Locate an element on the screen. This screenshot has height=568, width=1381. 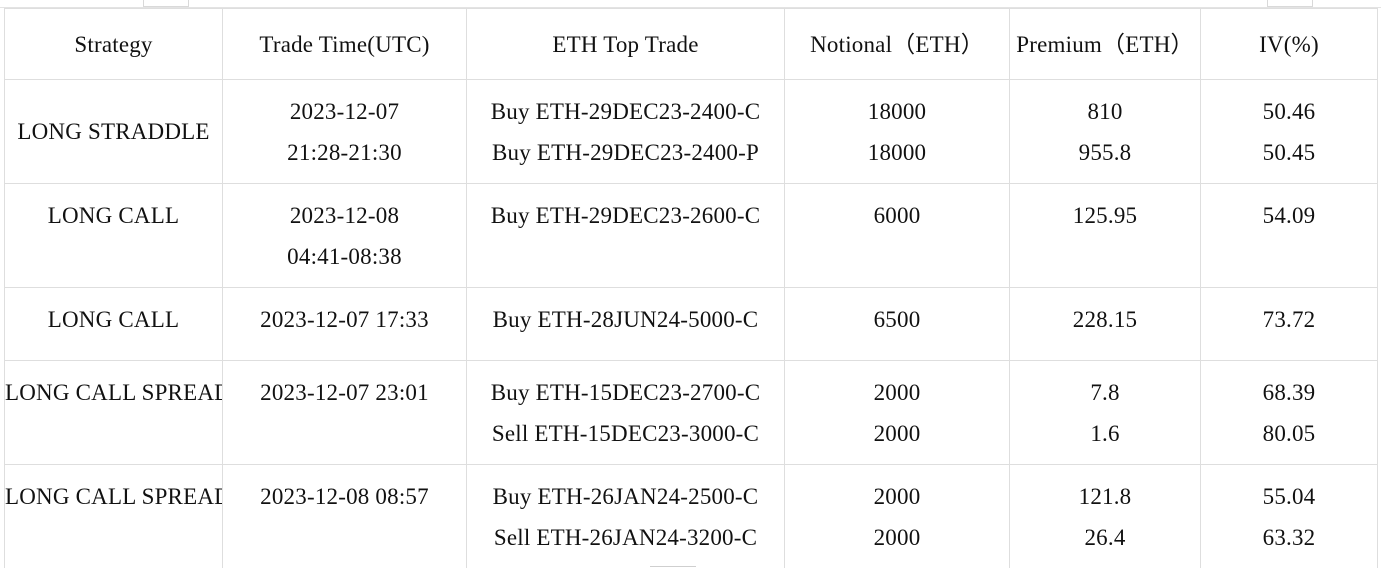
iv-value: 73.72 is located at coordinates (1289, 319).